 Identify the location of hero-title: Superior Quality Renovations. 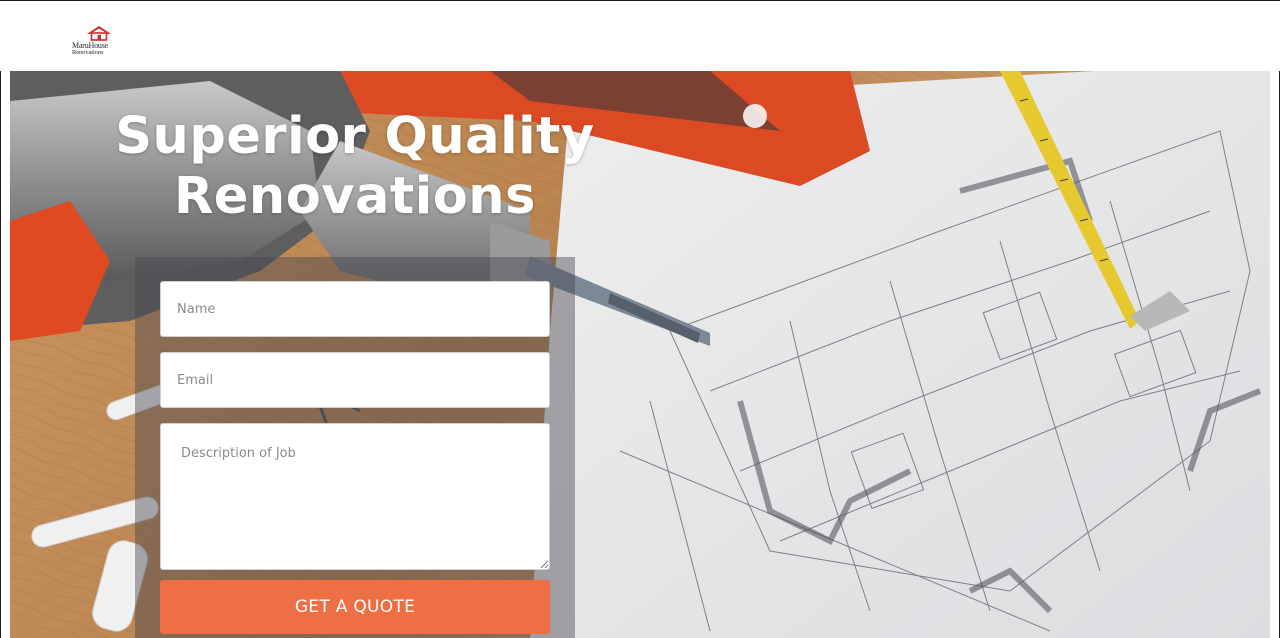
(355, 167).